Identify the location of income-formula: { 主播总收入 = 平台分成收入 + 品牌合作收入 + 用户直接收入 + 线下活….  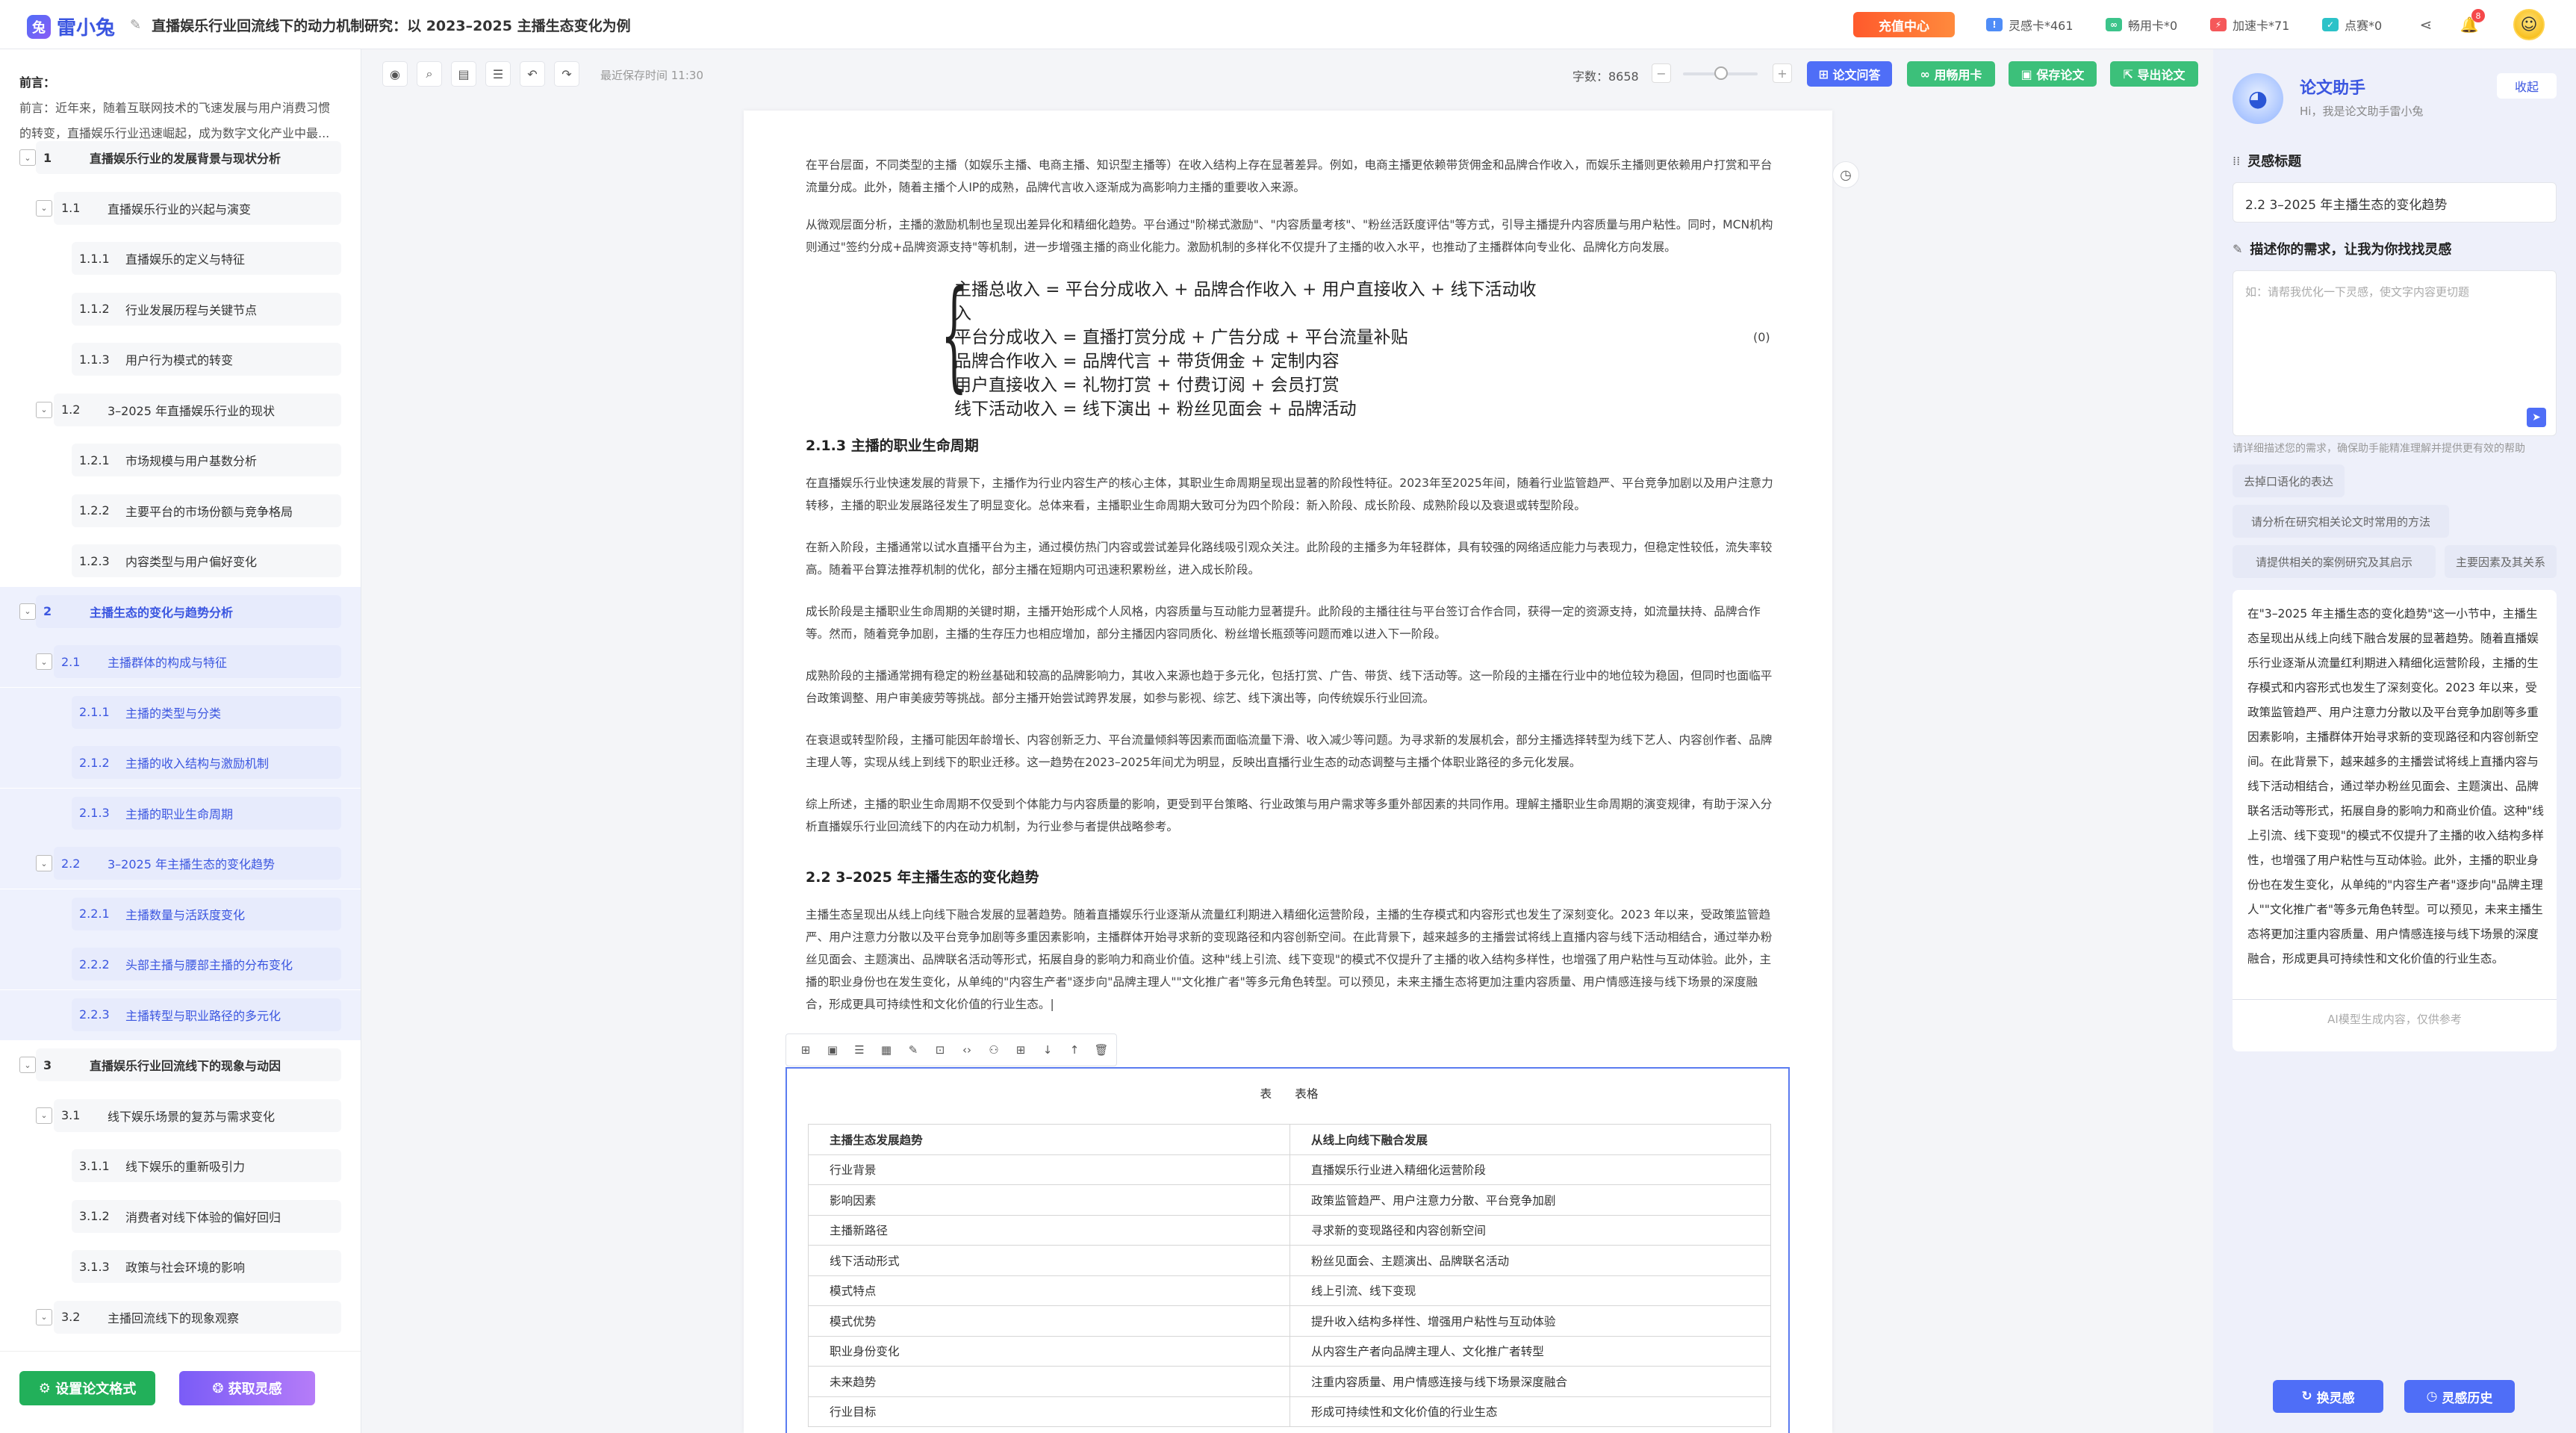
(1246, 348).